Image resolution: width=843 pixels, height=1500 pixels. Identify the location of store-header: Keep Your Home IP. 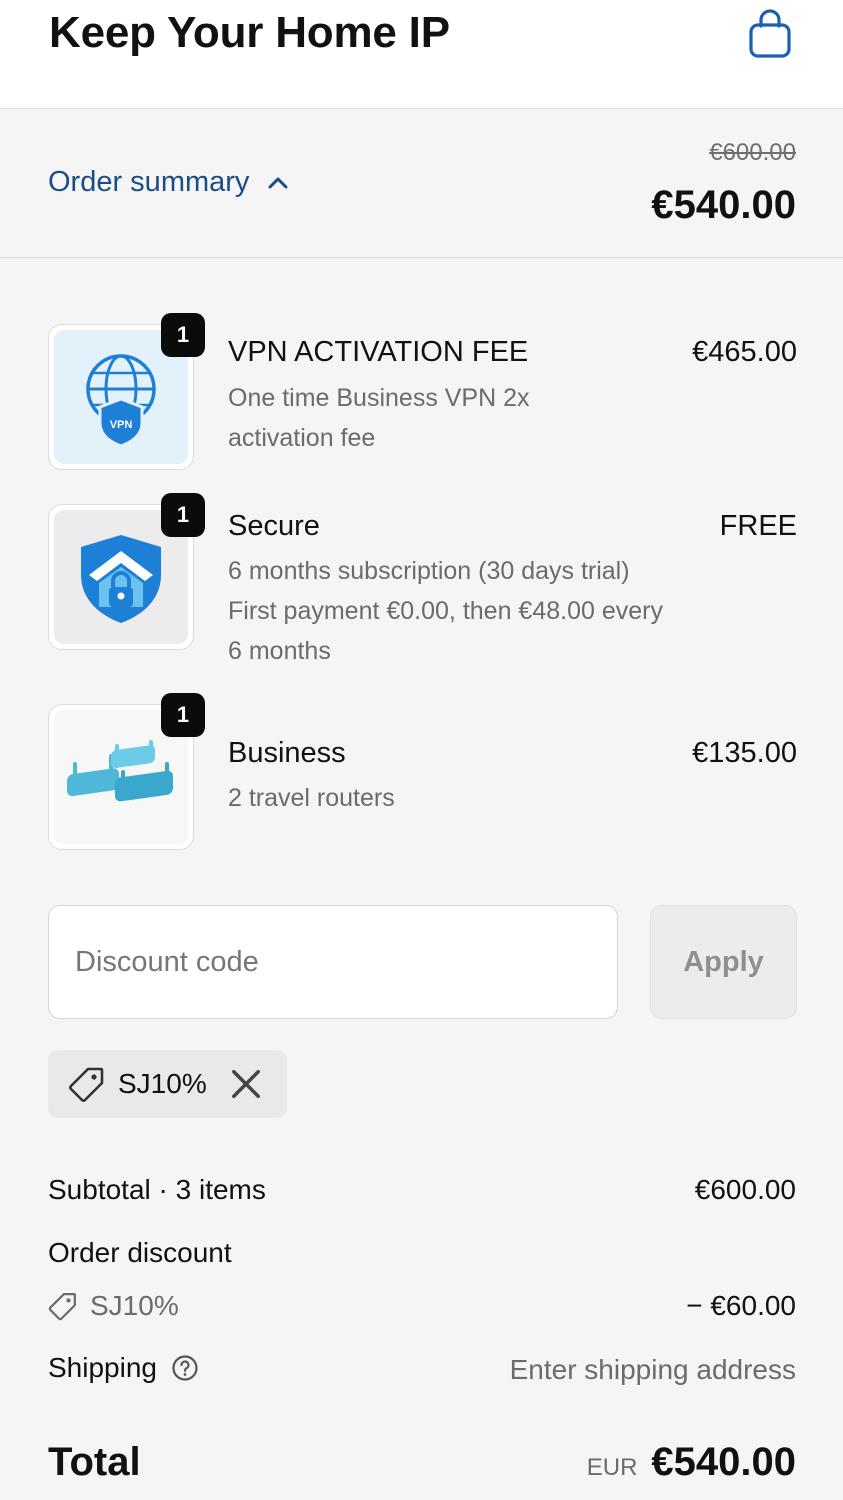
(421, 54).